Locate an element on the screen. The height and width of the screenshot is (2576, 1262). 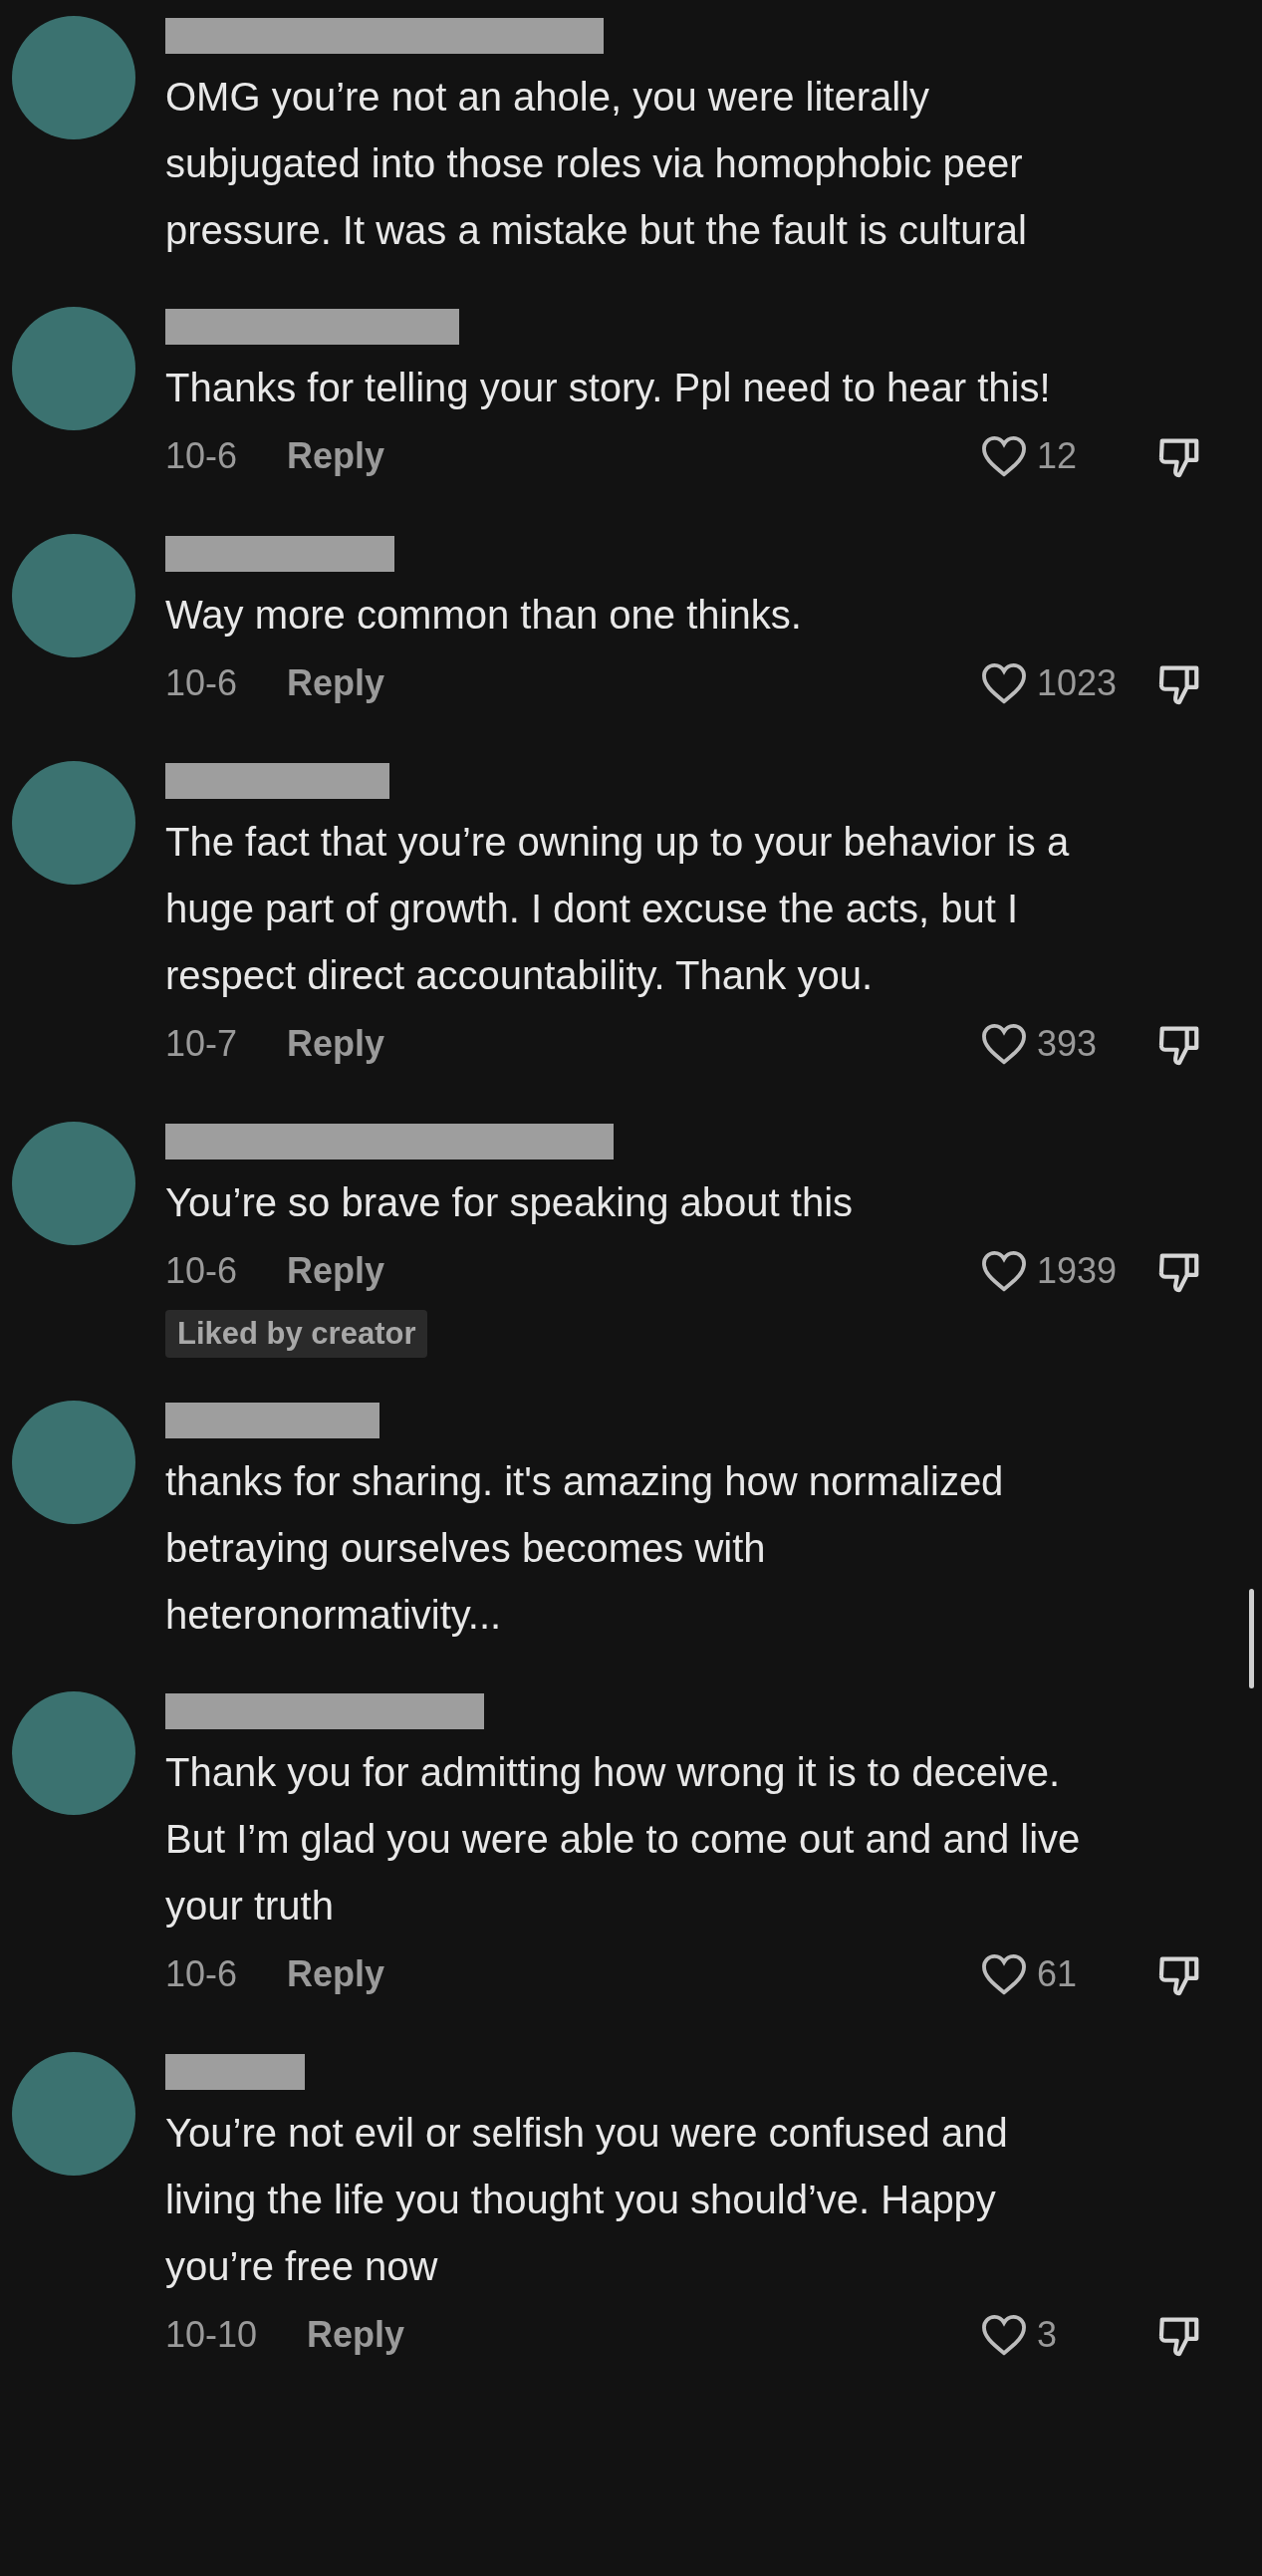
comment-text: The fact that you’re owning up to your behavior is a huge part of growth. I dont excuse the acts, but I respect direct accountability. Thank you. is located at coordinates (618, 909).